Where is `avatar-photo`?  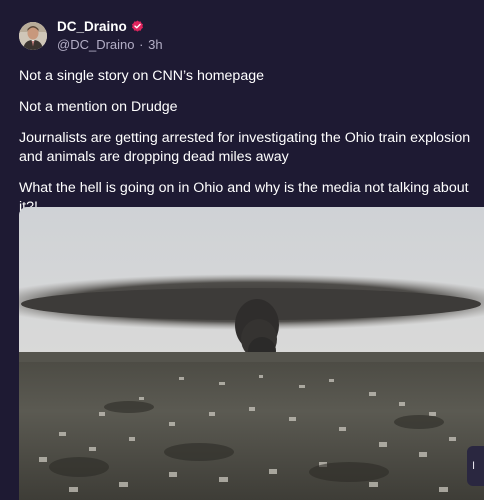
avatar-photo is located at coordinates (33, 36).